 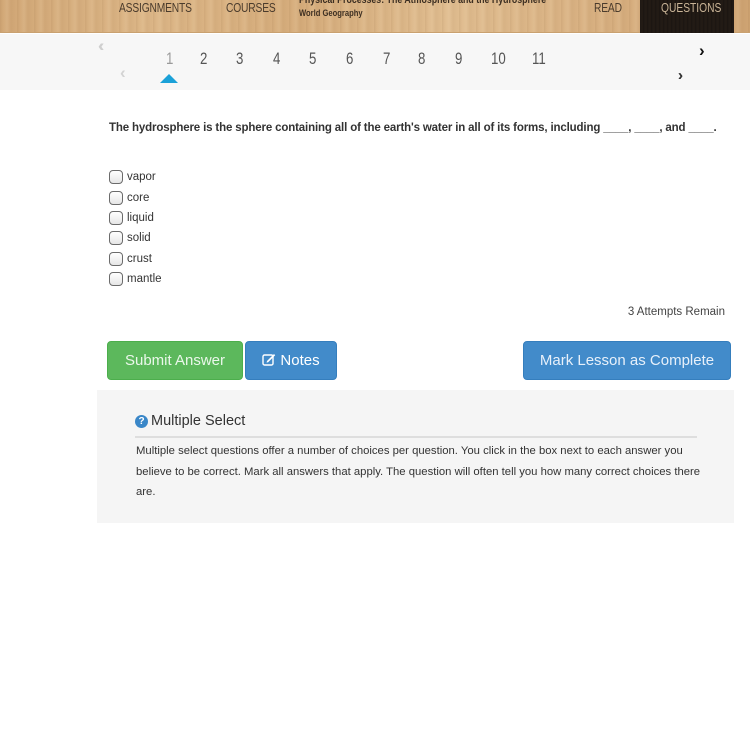 What do you see at coordinates (608, 16) in the screenshot?
I see `nav-read: READ` at bounding box center [608, 16].